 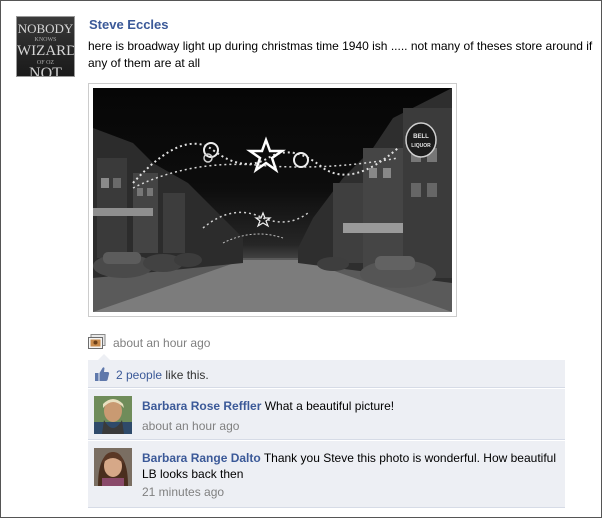 I want to click on avatar-logo-text-3: WIZARD, so click(x=46, y=51).